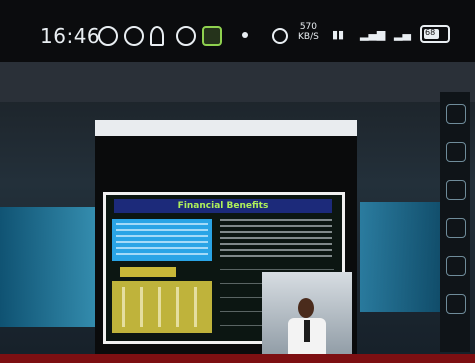 Image resolution: width=475 pixels, height=363 pixels. I want to click on video-background-right, so click(400, 257).